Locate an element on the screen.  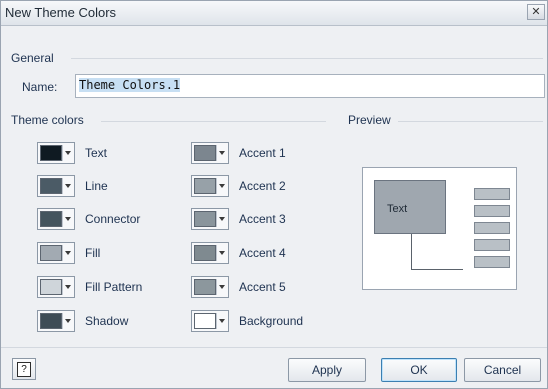
color-picker-label: Line is located at coordinates (96, 186).